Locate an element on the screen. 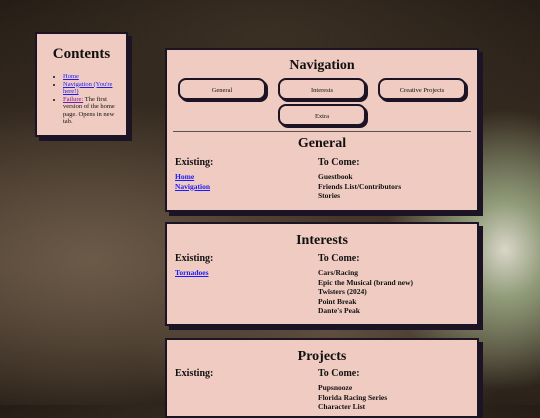  interests-title: Interests is located at coordinates (322, 240).